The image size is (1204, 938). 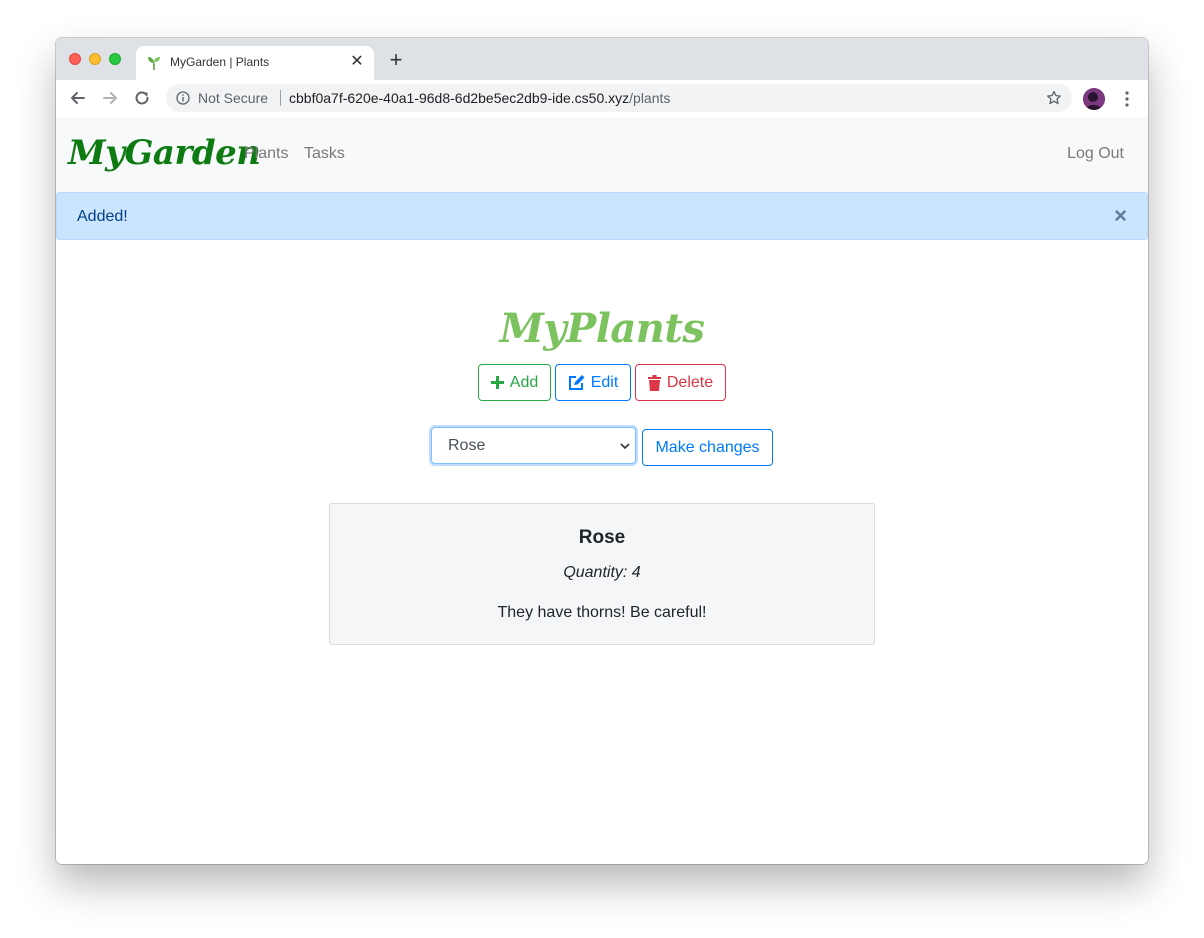 I want to click on forward-arrow-icon, so click(x=110, y=98).